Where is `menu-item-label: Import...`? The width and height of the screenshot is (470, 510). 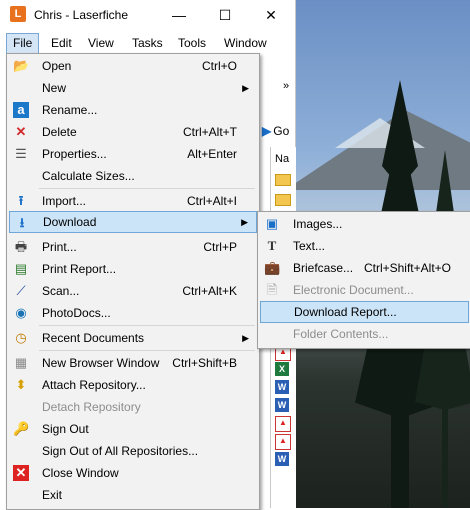 menu-item-label: Import... is located at coordinates (64, 201).